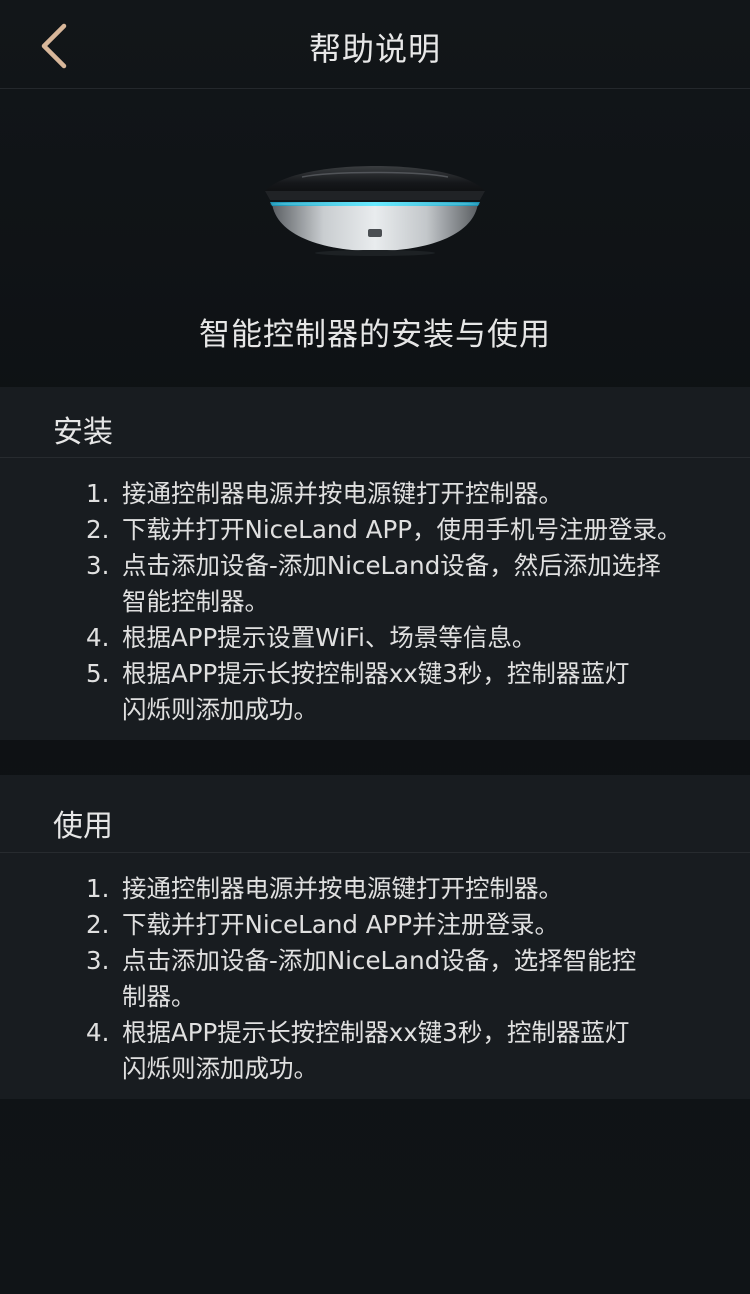  I want to click on install-step: 1. 接通控制器电源并按电源键打开控制器。, so click(375, 494).